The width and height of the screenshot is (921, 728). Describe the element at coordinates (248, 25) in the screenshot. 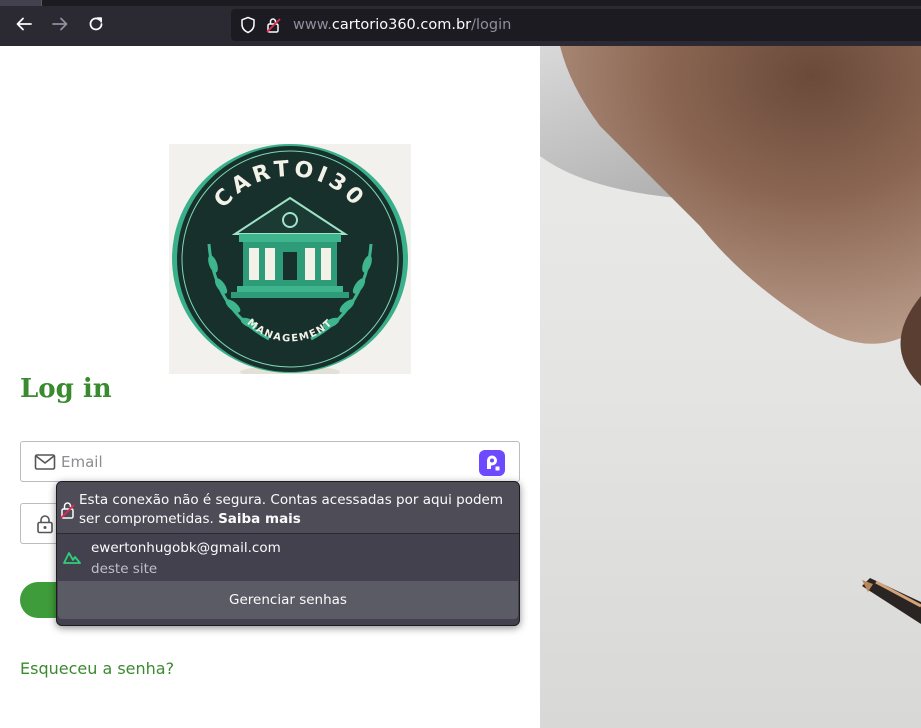

I see `shield-icon` at that location.